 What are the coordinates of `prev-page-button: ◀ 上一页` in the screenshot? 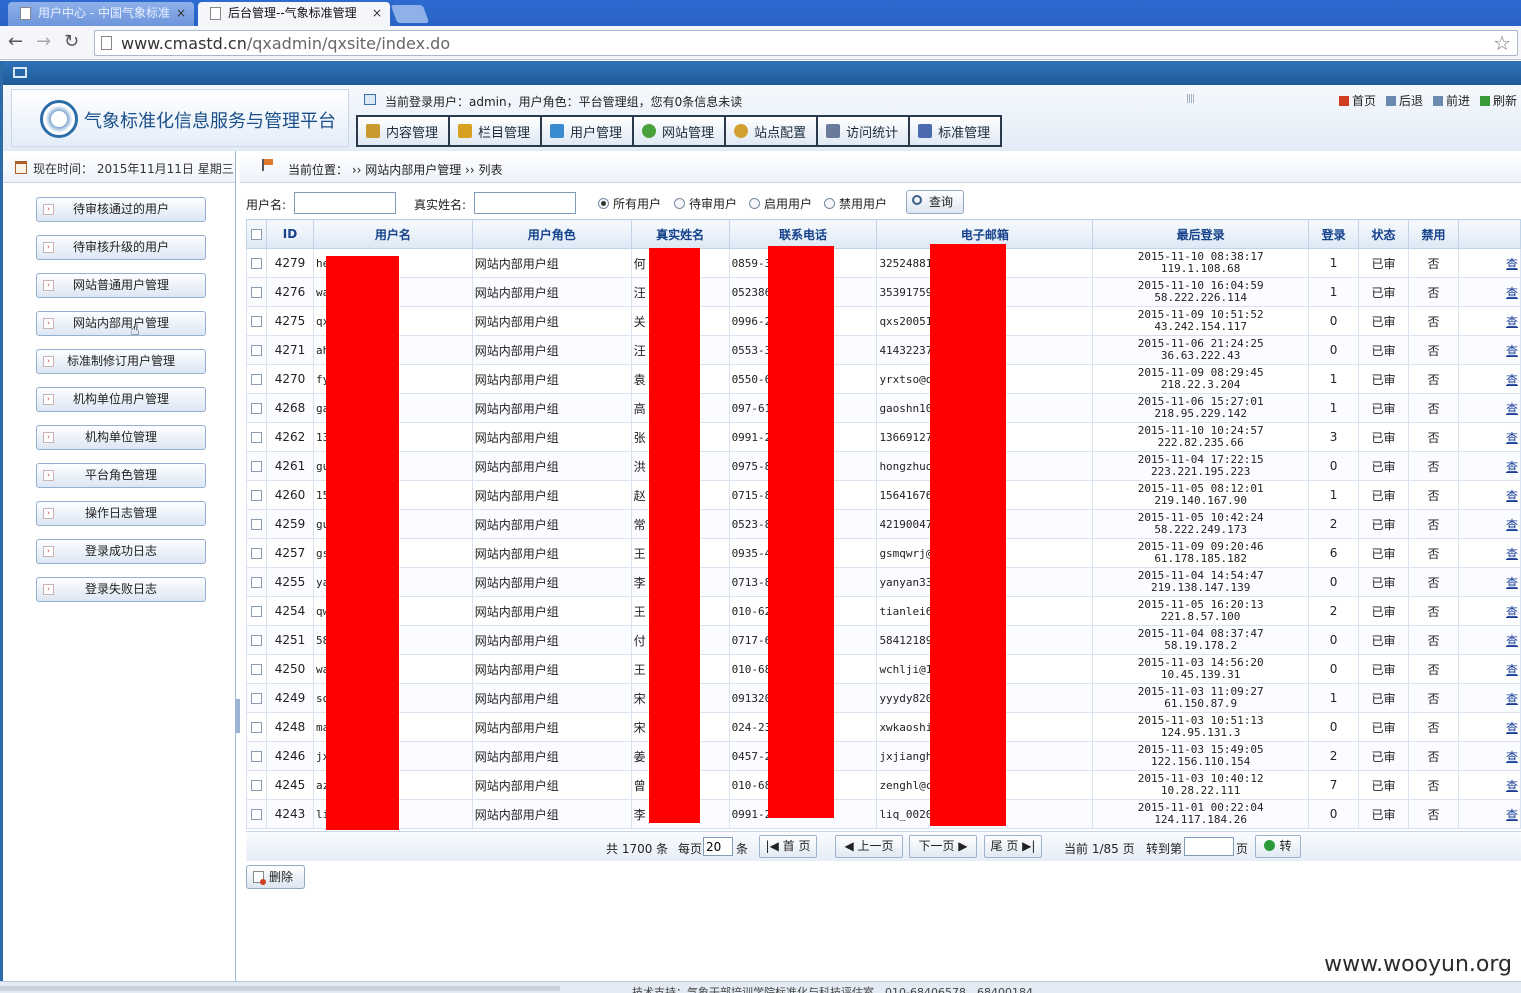 It's located at (869, 846).